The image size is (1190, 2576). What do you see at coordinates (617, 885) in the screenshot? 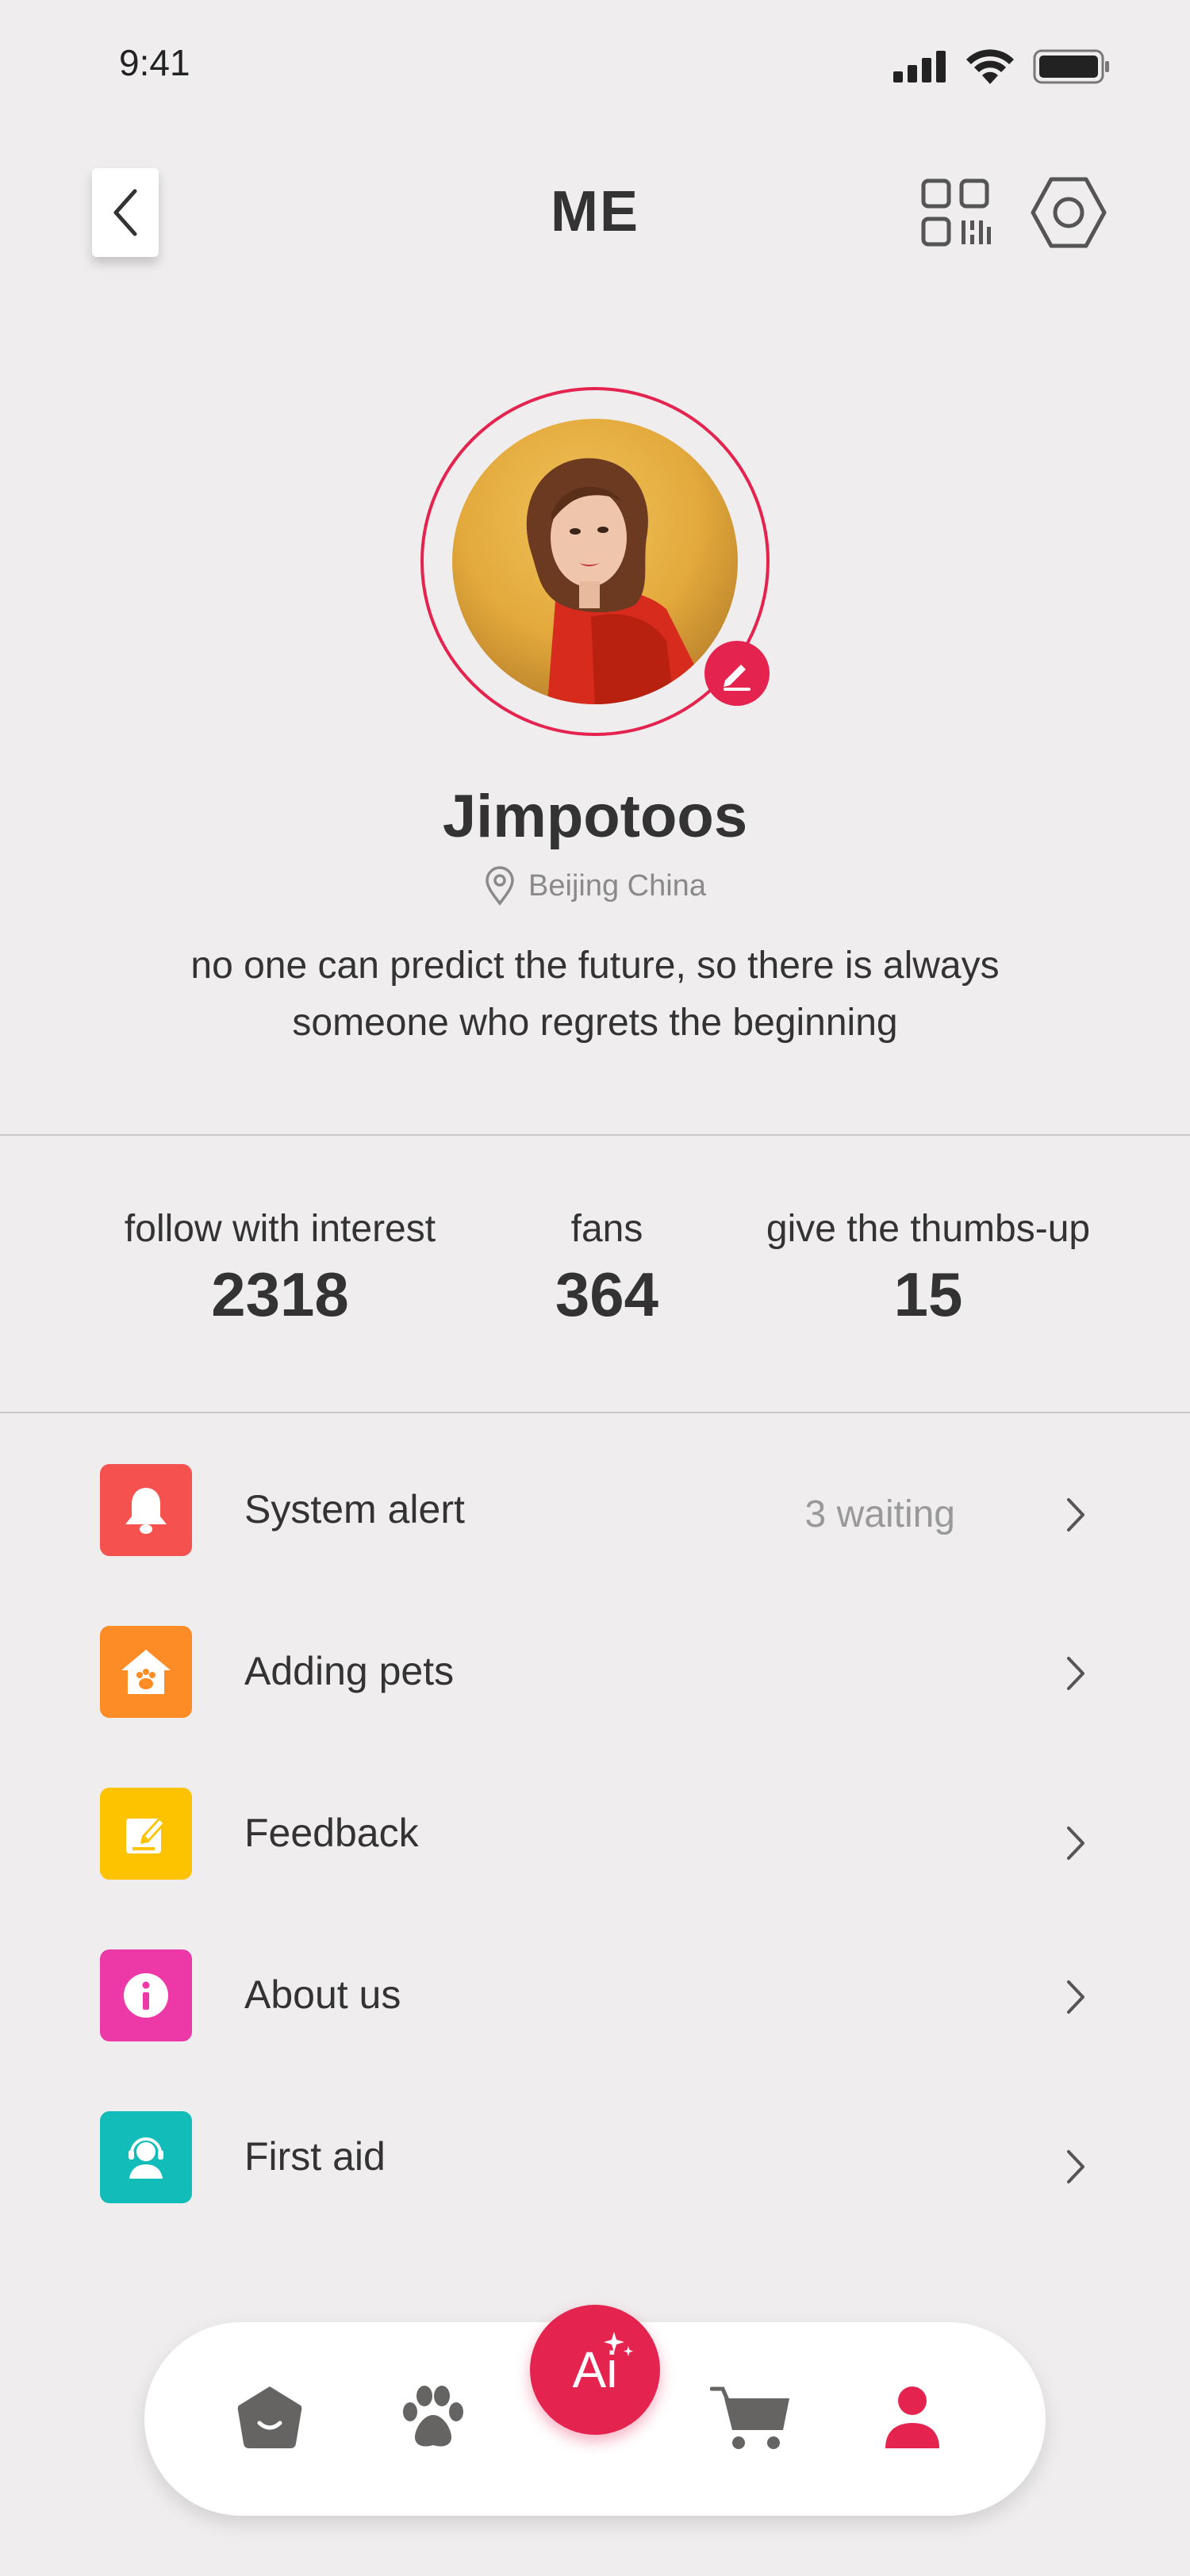
I see `location-text: Beijing China` at bounding box center [617, 885].